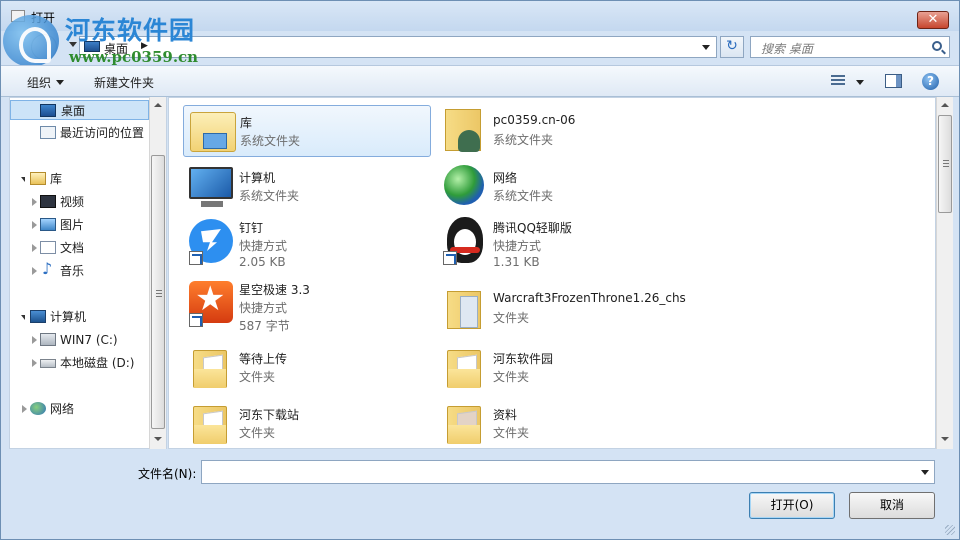 Image resolution: width=960 pixels, height=540 pixels. Describe the element at coordinates (60, 82) in the screenshot. I see `chevron-down-icon` at that location.